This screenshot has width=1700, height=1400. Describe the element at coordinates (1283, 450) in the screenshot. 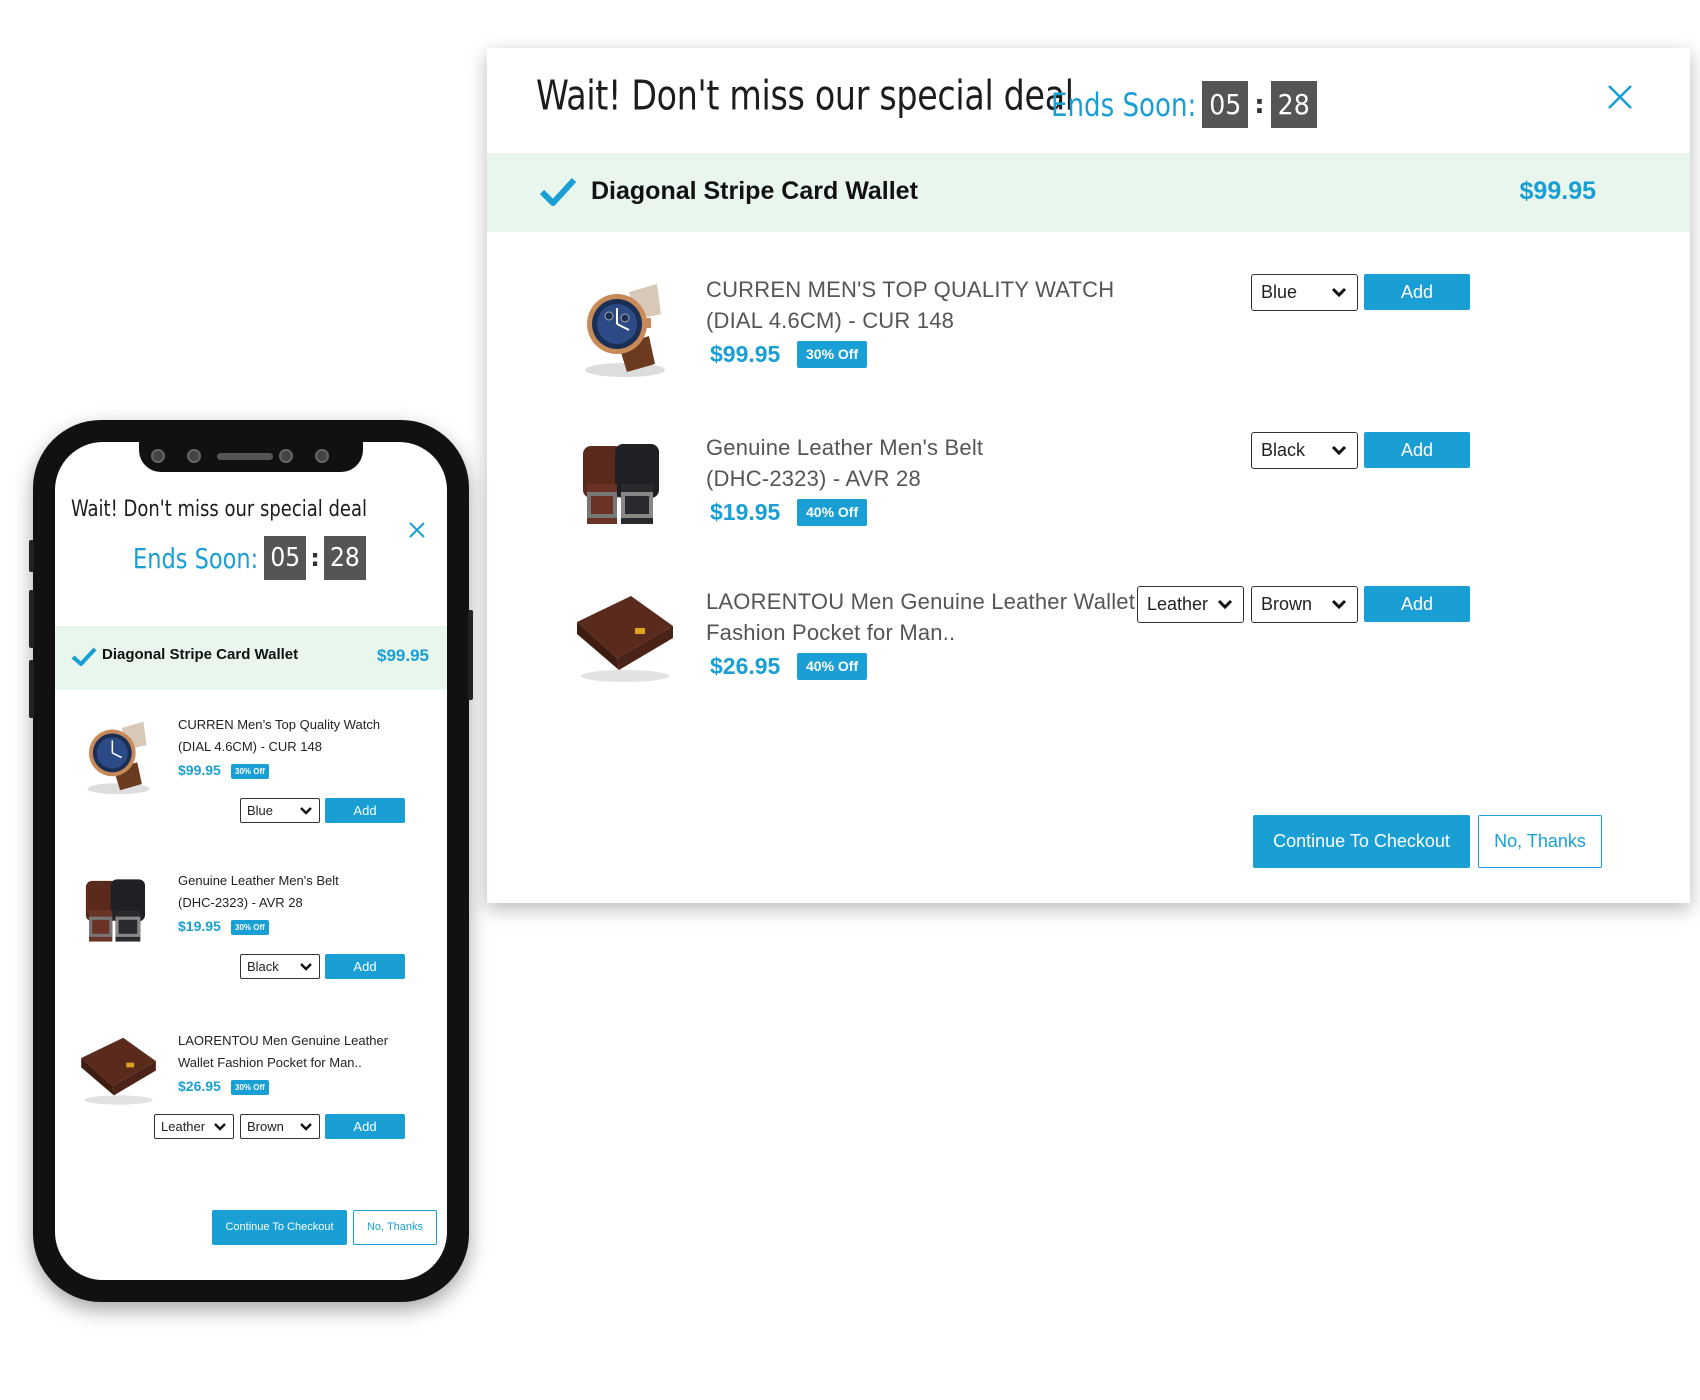

I see `select-value: Black` at that location.